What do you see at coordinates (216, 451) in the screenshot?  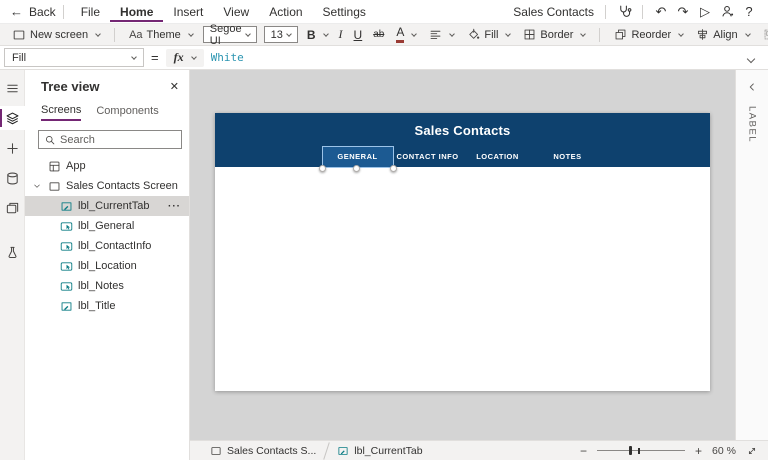 I see `screen-icon` at bounding box center [216, 451].